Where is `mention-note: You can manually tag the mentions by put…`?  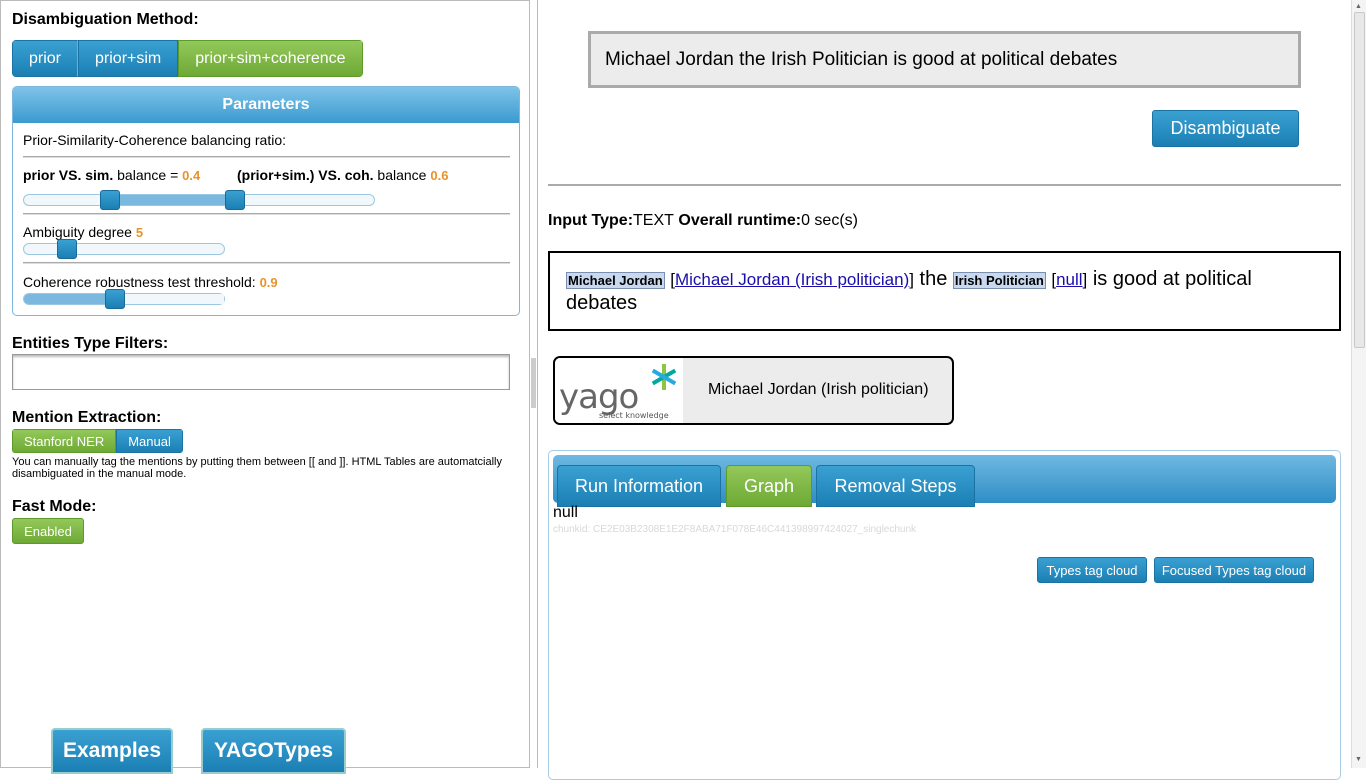 mention-note: You can manually tag the mentions by put… is located at coordinates (257, 468).